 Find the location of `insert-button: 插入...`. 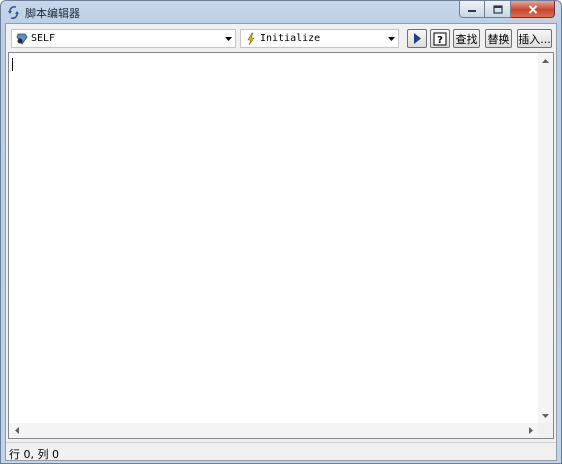

insert-button: 插入... is located at coordinates (534, 38).